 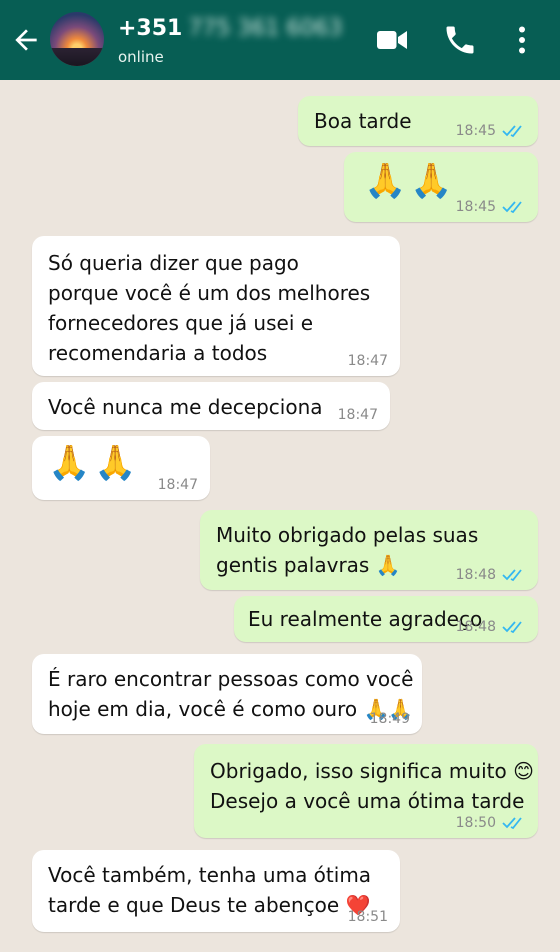 What do you see at coordinates (77, 39) in the screenshot?
I see `contact-avatar` at bounding box center [77, 39].